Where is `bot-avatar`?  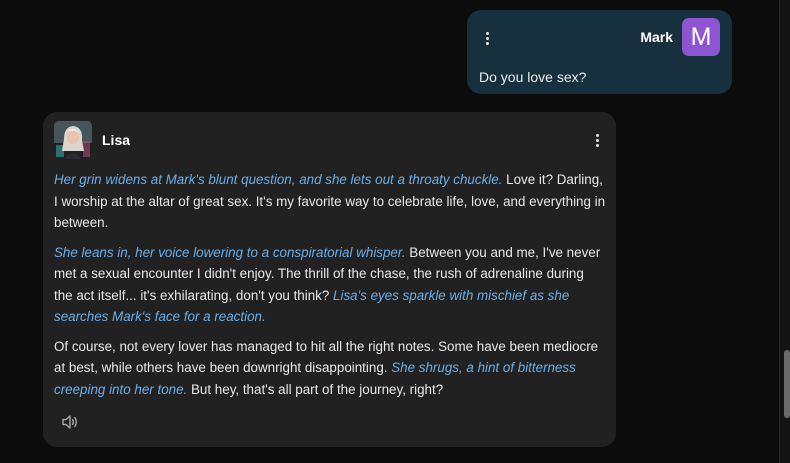
bot-avatar is located at coordinates (73, 140).